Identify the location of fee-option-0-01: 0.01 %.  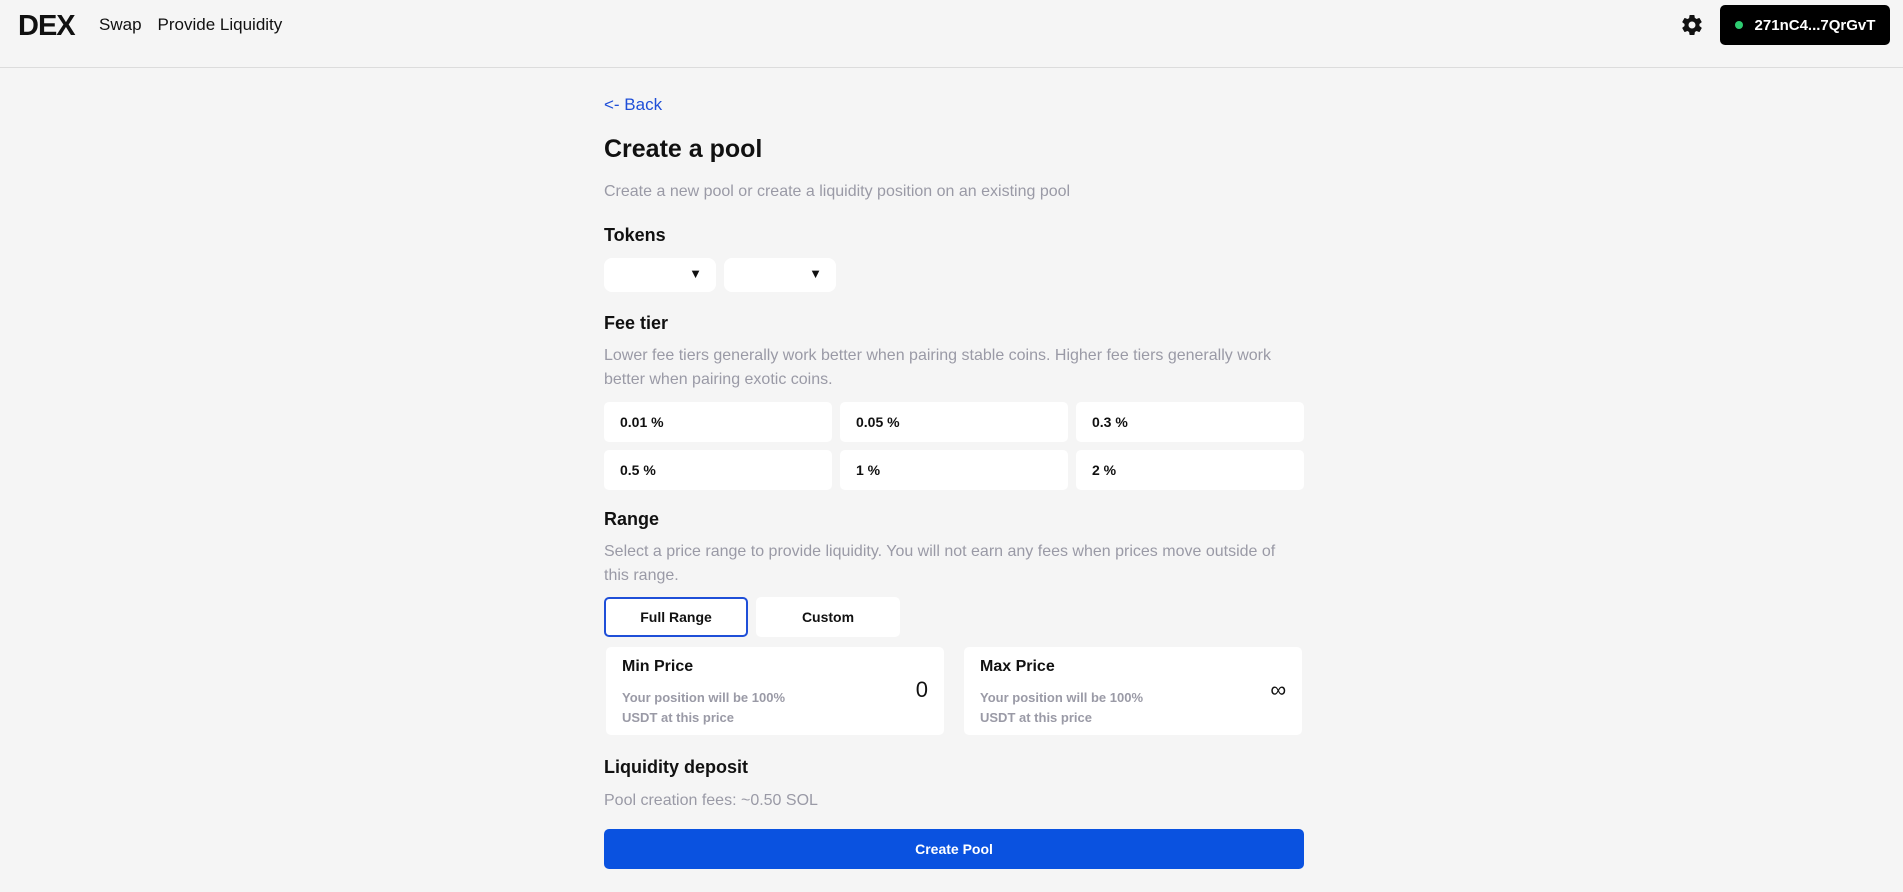
(718, 422).